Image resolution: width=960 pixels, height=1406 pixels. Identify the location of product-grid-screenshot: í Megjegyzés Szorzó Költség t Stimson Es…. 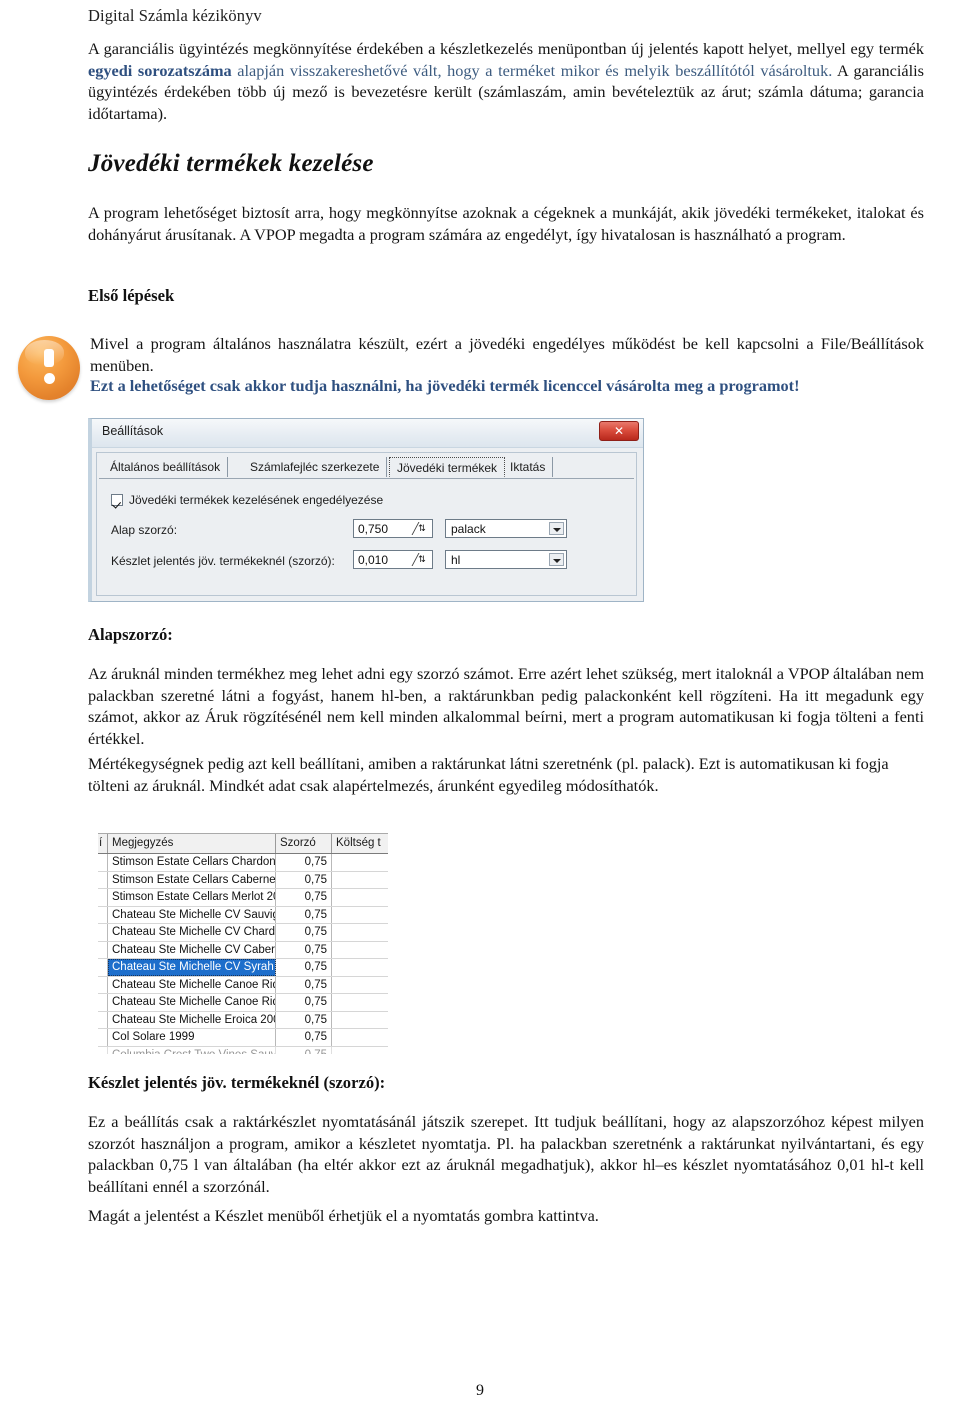
(243, 943).